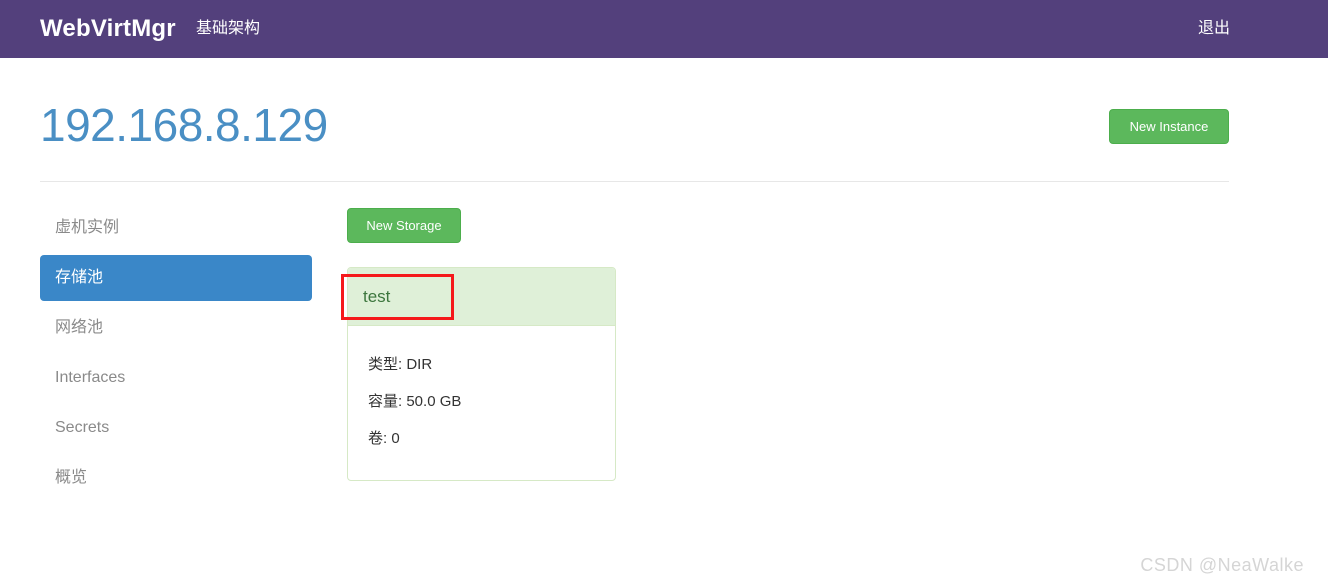 This screenshot has height=588, width=1328. What do you see at coordinates (176, 228) in the screenshot?
I see `sidebar-item-instances: 虚机实例` at bounding box center [176, 228].